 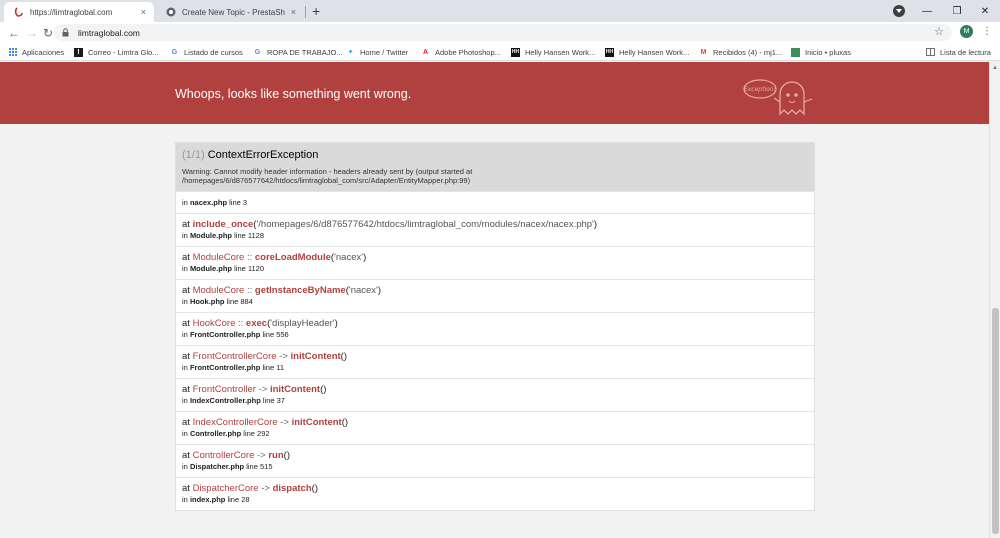 I want to click on bookmark-listado-cursos: G Listado de cursos, so click(x=206, y=52).